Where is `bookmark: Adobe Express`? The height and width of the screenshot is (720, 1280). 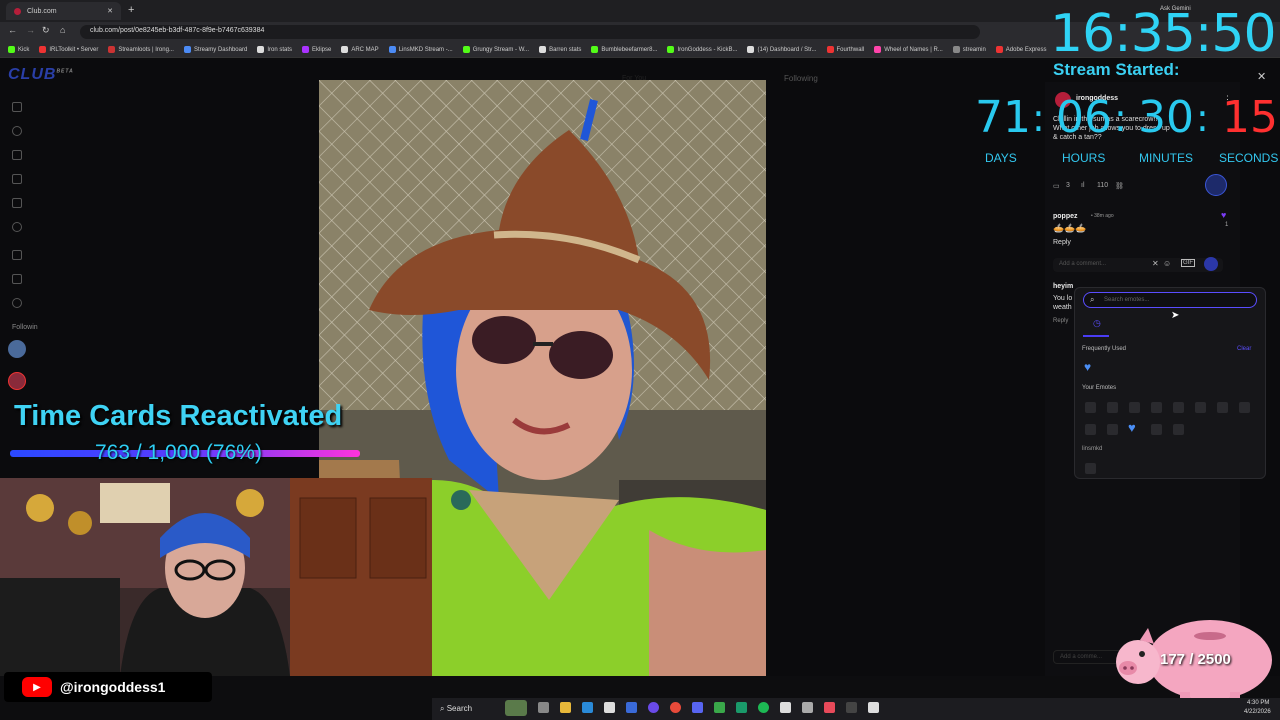
bookmark: Adobe Express is located at coordinates (1021, 49).